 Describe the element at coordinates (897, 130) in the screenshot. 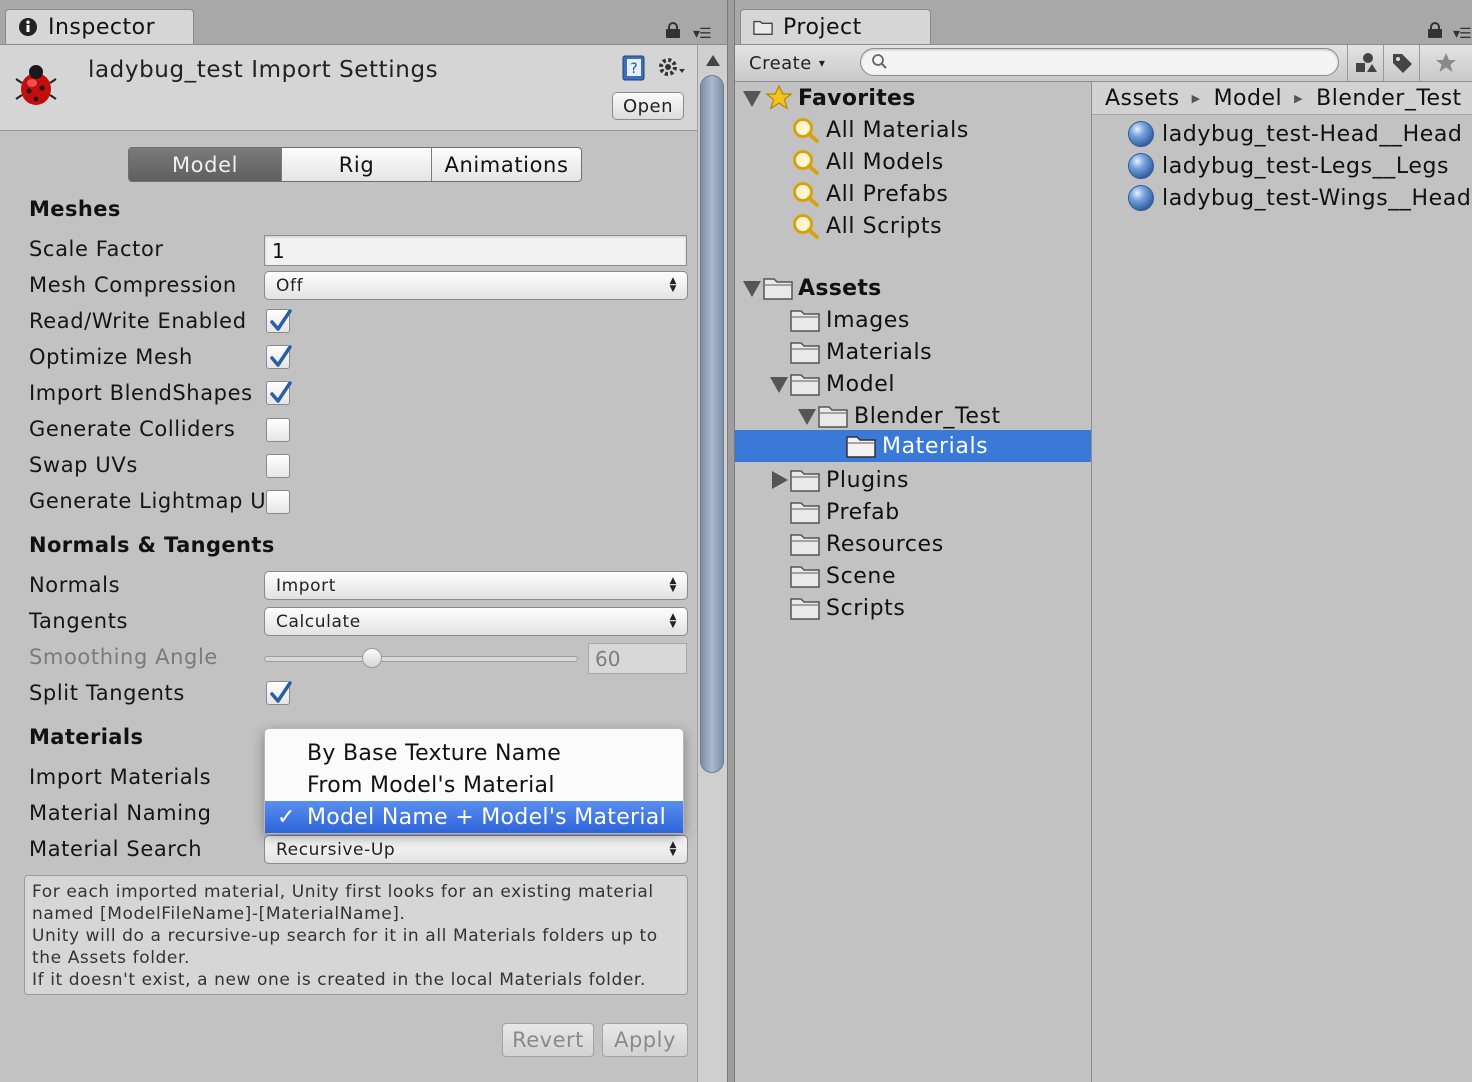

I see `tree-item-label: All Materials` at that location.